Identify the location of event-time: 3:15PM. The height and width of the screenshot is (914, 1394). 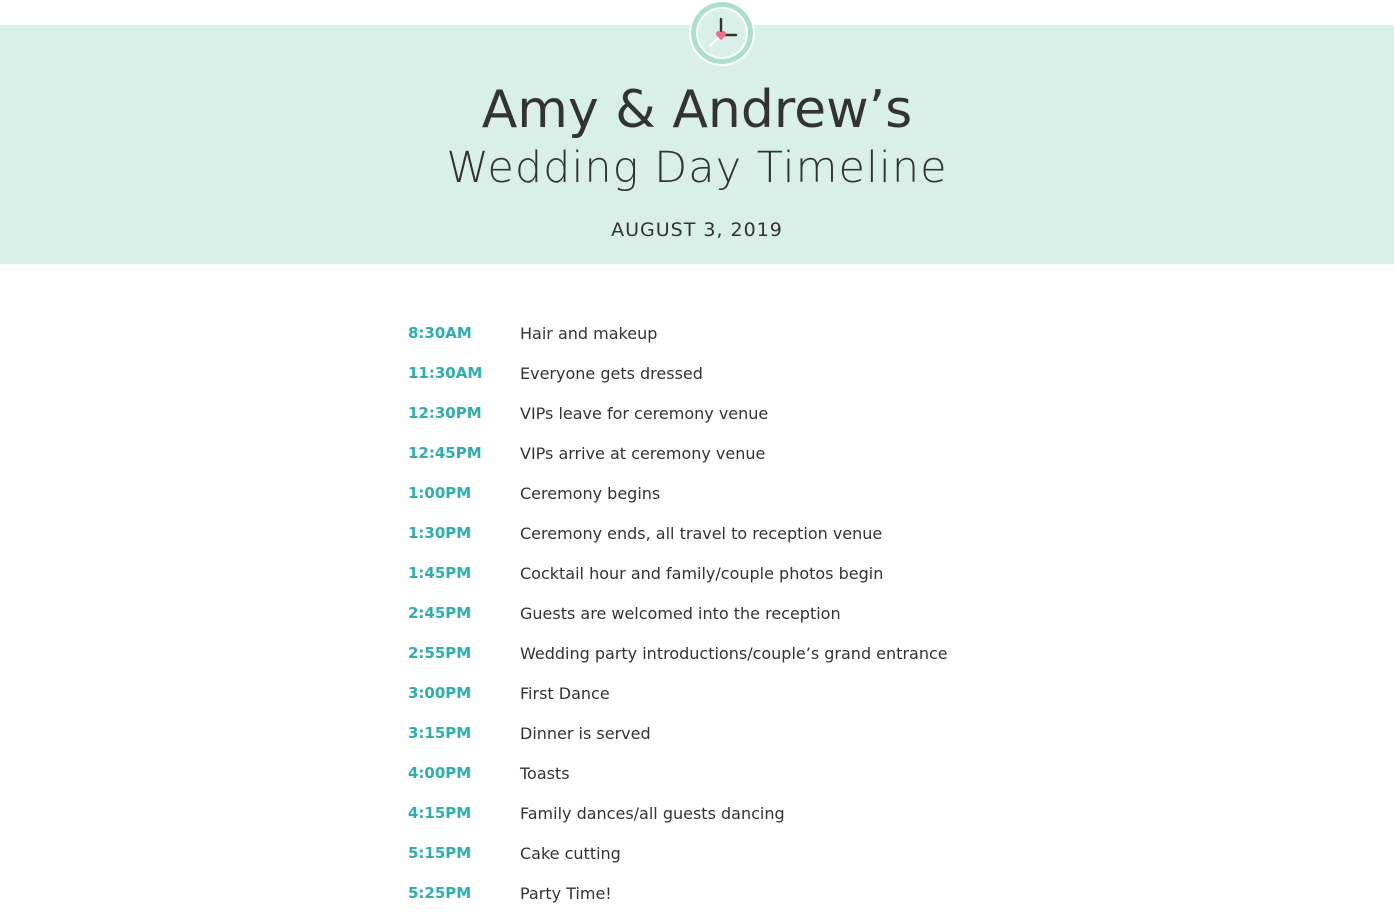
(440, 733).